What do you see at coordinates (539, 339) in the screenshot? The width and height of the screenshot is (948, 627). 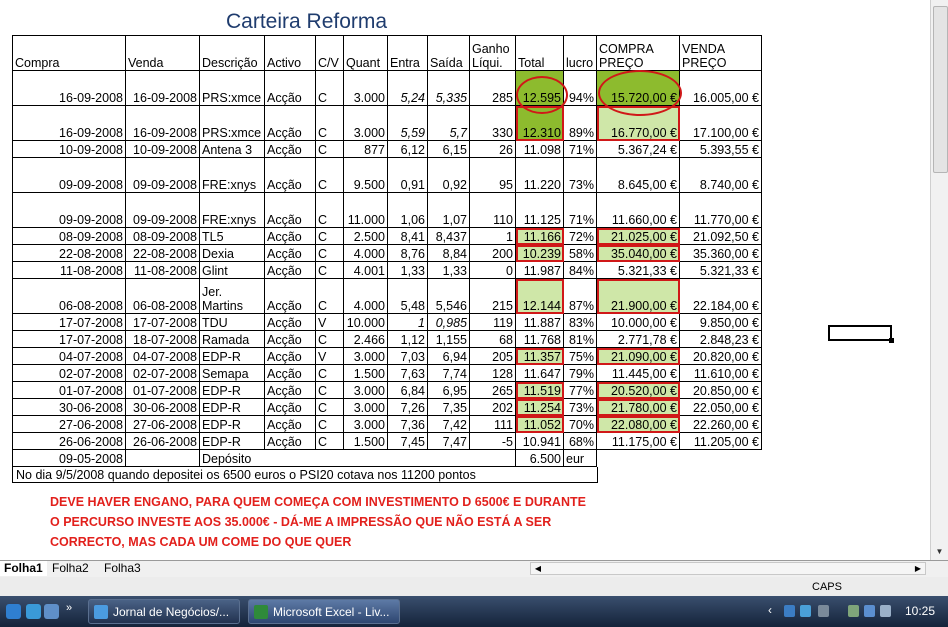 I see `table-cell: 11.768` at bounding box center [539, 339].